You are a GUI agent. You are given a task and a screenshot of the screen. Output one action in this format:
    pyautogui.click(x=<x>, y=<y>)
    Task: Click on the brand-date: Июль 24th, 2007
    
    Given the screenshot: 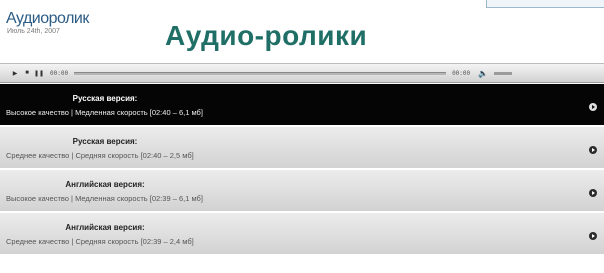 What is the action you would take?
    pyautogui.click(x=33, y=31)
    